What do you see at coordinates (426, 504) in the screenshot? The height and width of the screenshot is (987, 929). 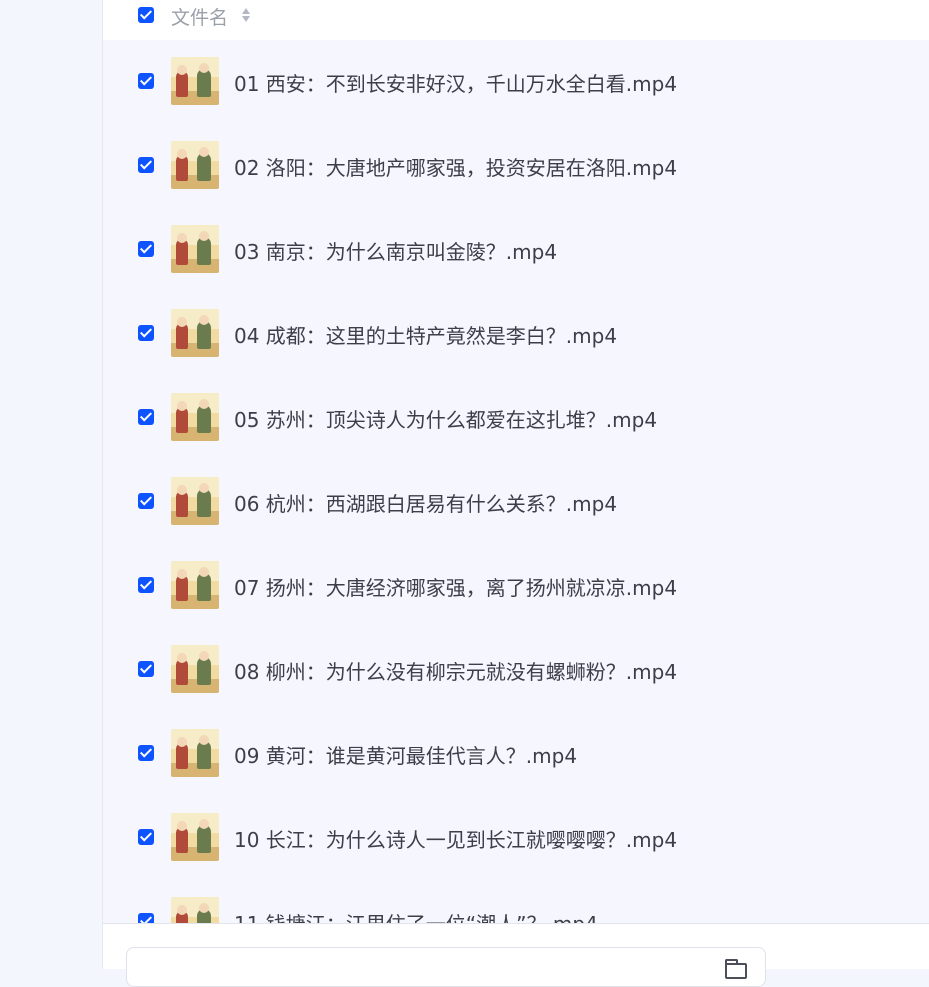 I see `file-name: 06 杭州：西湖跟白居易有什么关系？.mp4` at bounding box center [426, 504].